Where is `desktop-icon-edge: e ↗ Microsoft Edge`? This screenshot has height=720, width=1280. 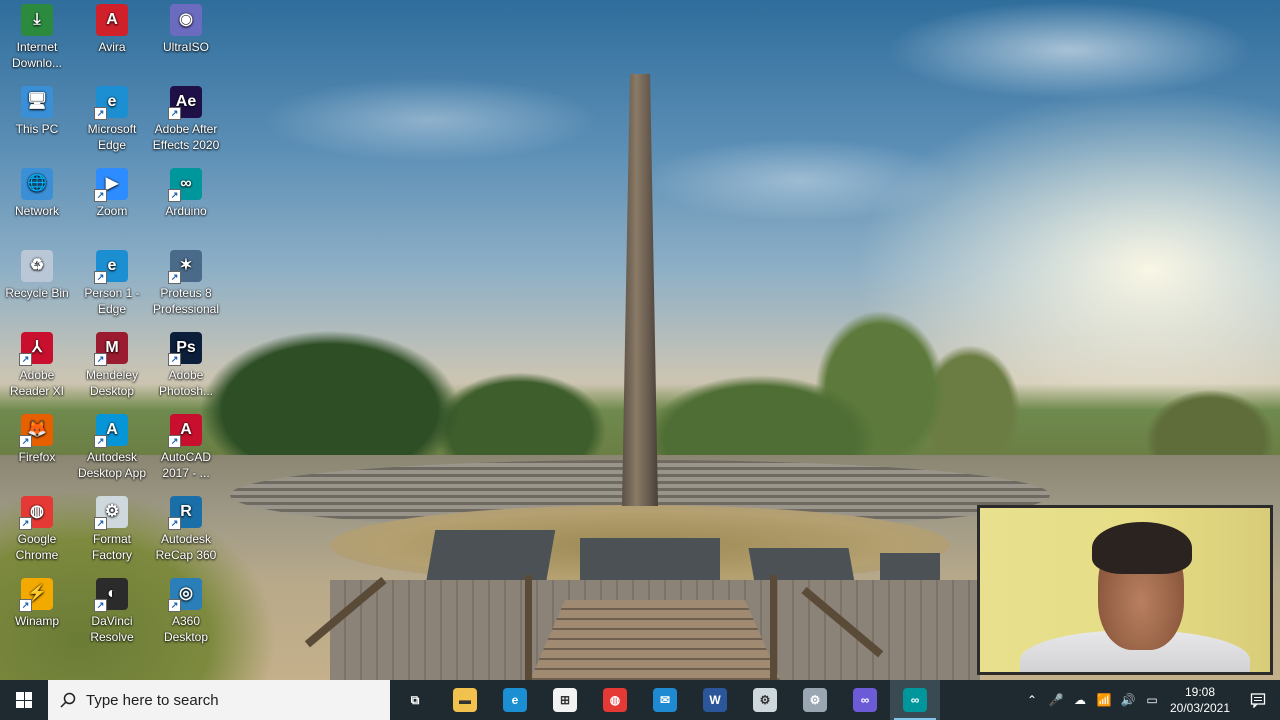
desktop-icon-edge: e ↗ Microsoft Edge is located at coordinates (112, 117).